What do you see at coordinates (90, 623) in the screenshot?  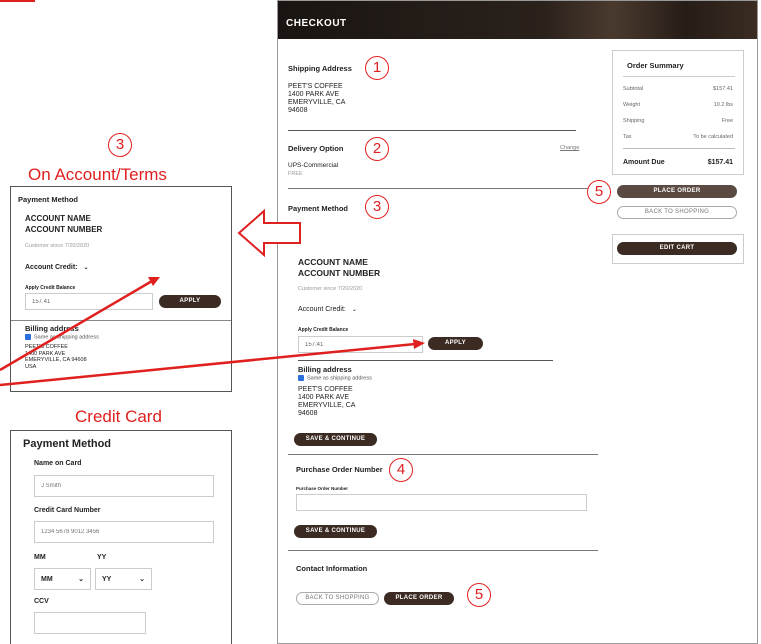 I see `ccv-input` at bounding box center [90, 623].